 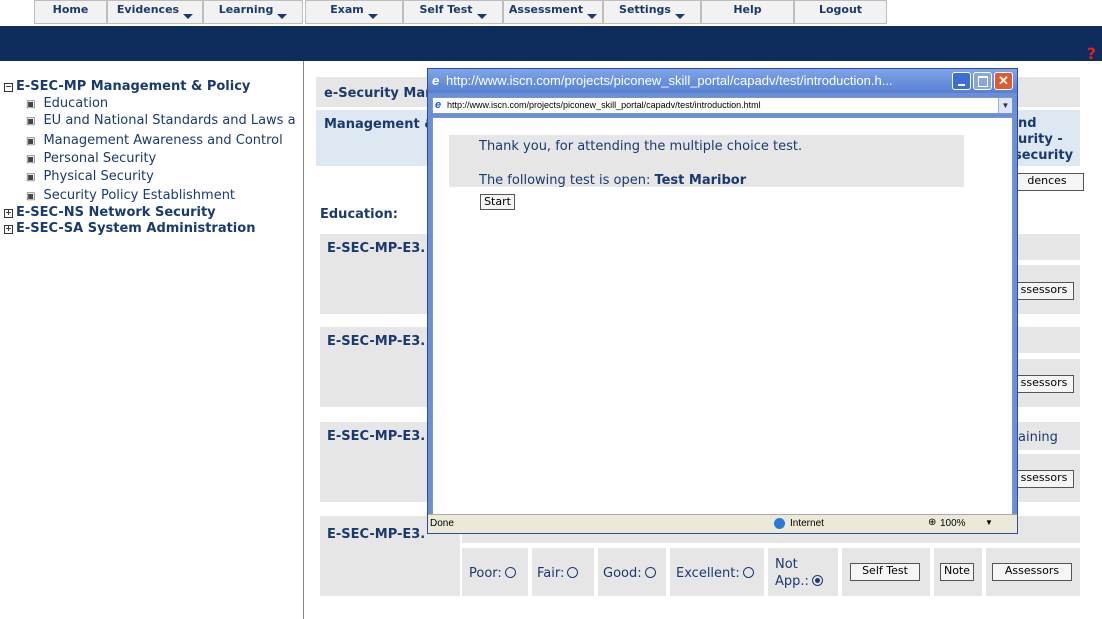 I want to click on zoom-icon: ⊕, so click(x=932, y=522).